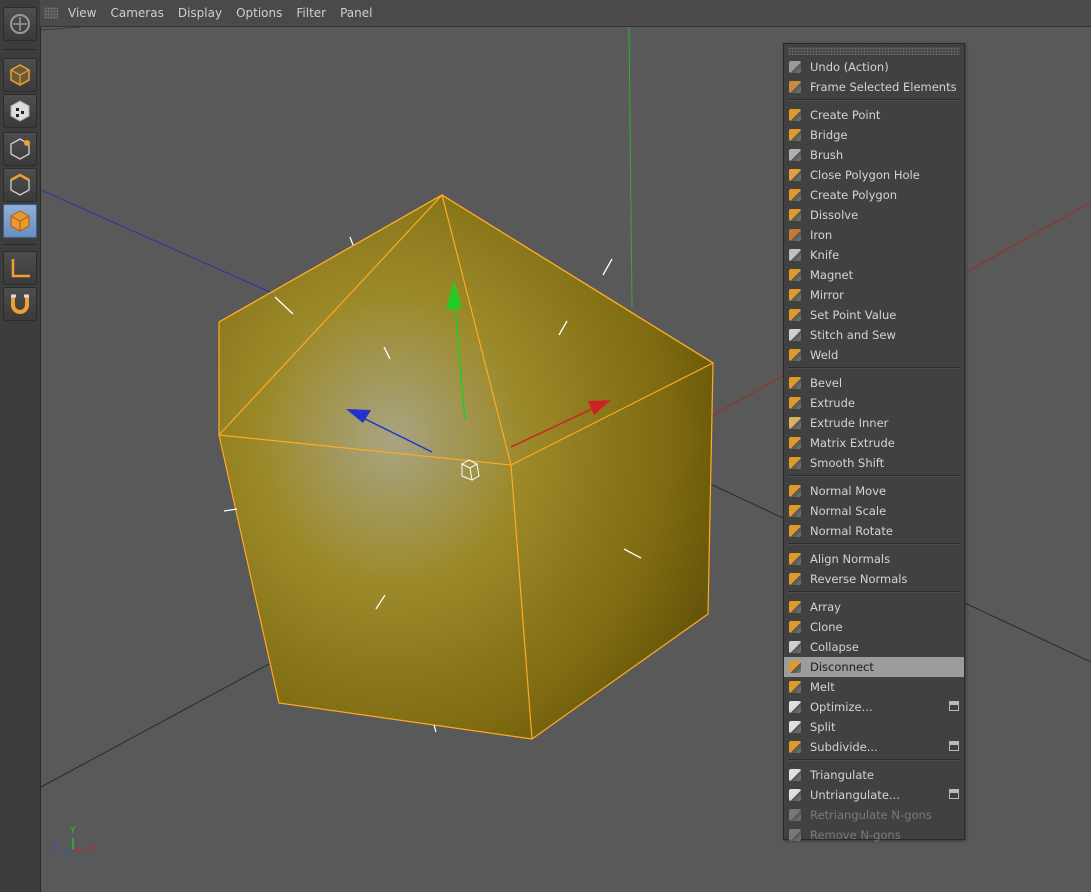 Image resolution: width=1091 pixels, height=892 pixels. What do you see at coordinates (826, 383) in the screenshot?
I see `menu-item-label: Bevel` at bounding box center [826, 383].